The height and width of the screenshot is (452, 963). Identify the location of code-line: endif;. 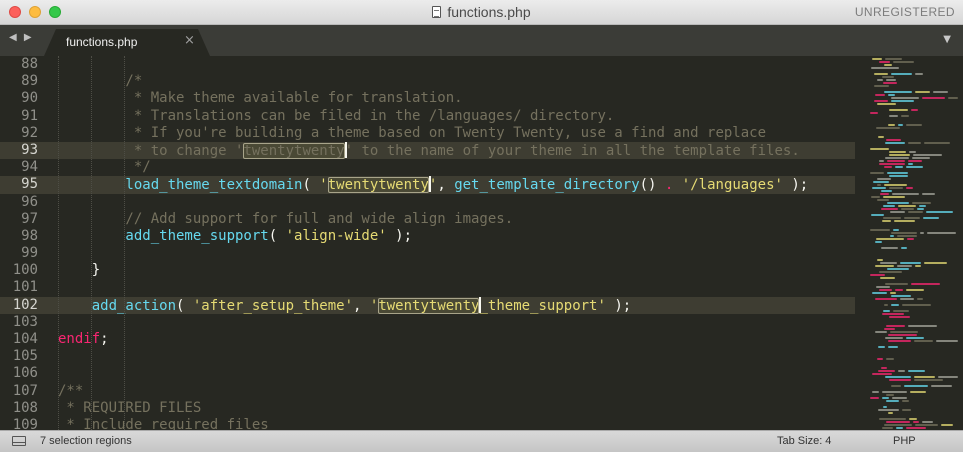
(427, 339).